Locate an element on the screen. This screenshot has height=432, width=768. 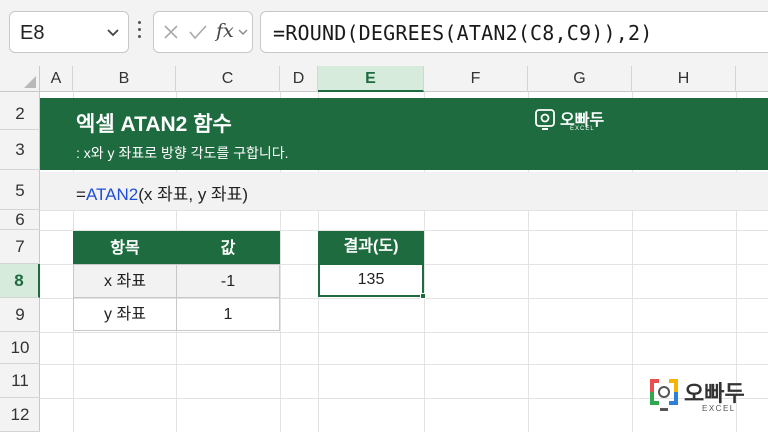
result-cell-e8: 135 is located at coordinates (371, 280).